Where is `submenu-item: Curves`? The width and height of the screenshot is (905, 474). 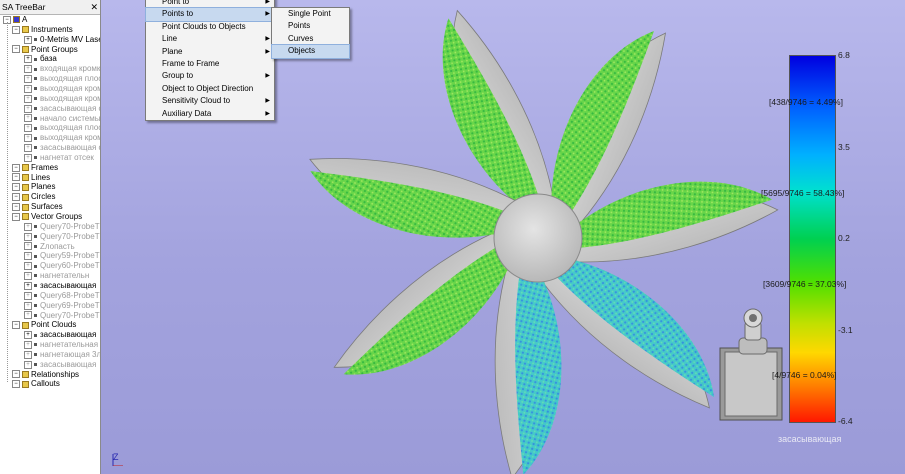
submenu-item: Curves is located at coordinates (310, 39).